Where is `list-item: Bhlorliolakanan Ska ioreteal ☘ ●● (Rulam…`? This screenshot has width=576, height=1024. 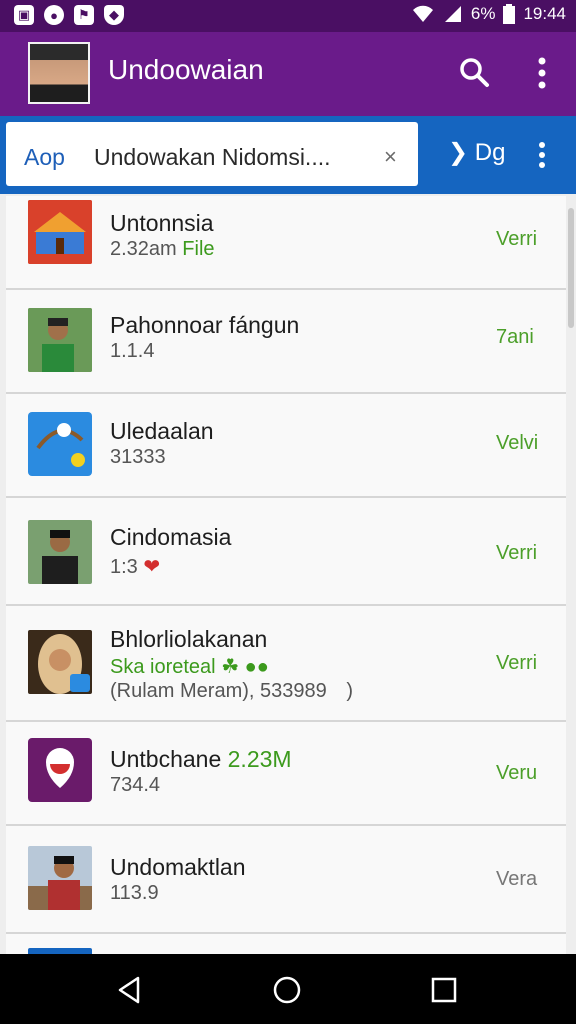 list-item: Bhlorliolakanan Ska ioreteal ☘ ●● (Rulam… is located at coordinates (286, 664).